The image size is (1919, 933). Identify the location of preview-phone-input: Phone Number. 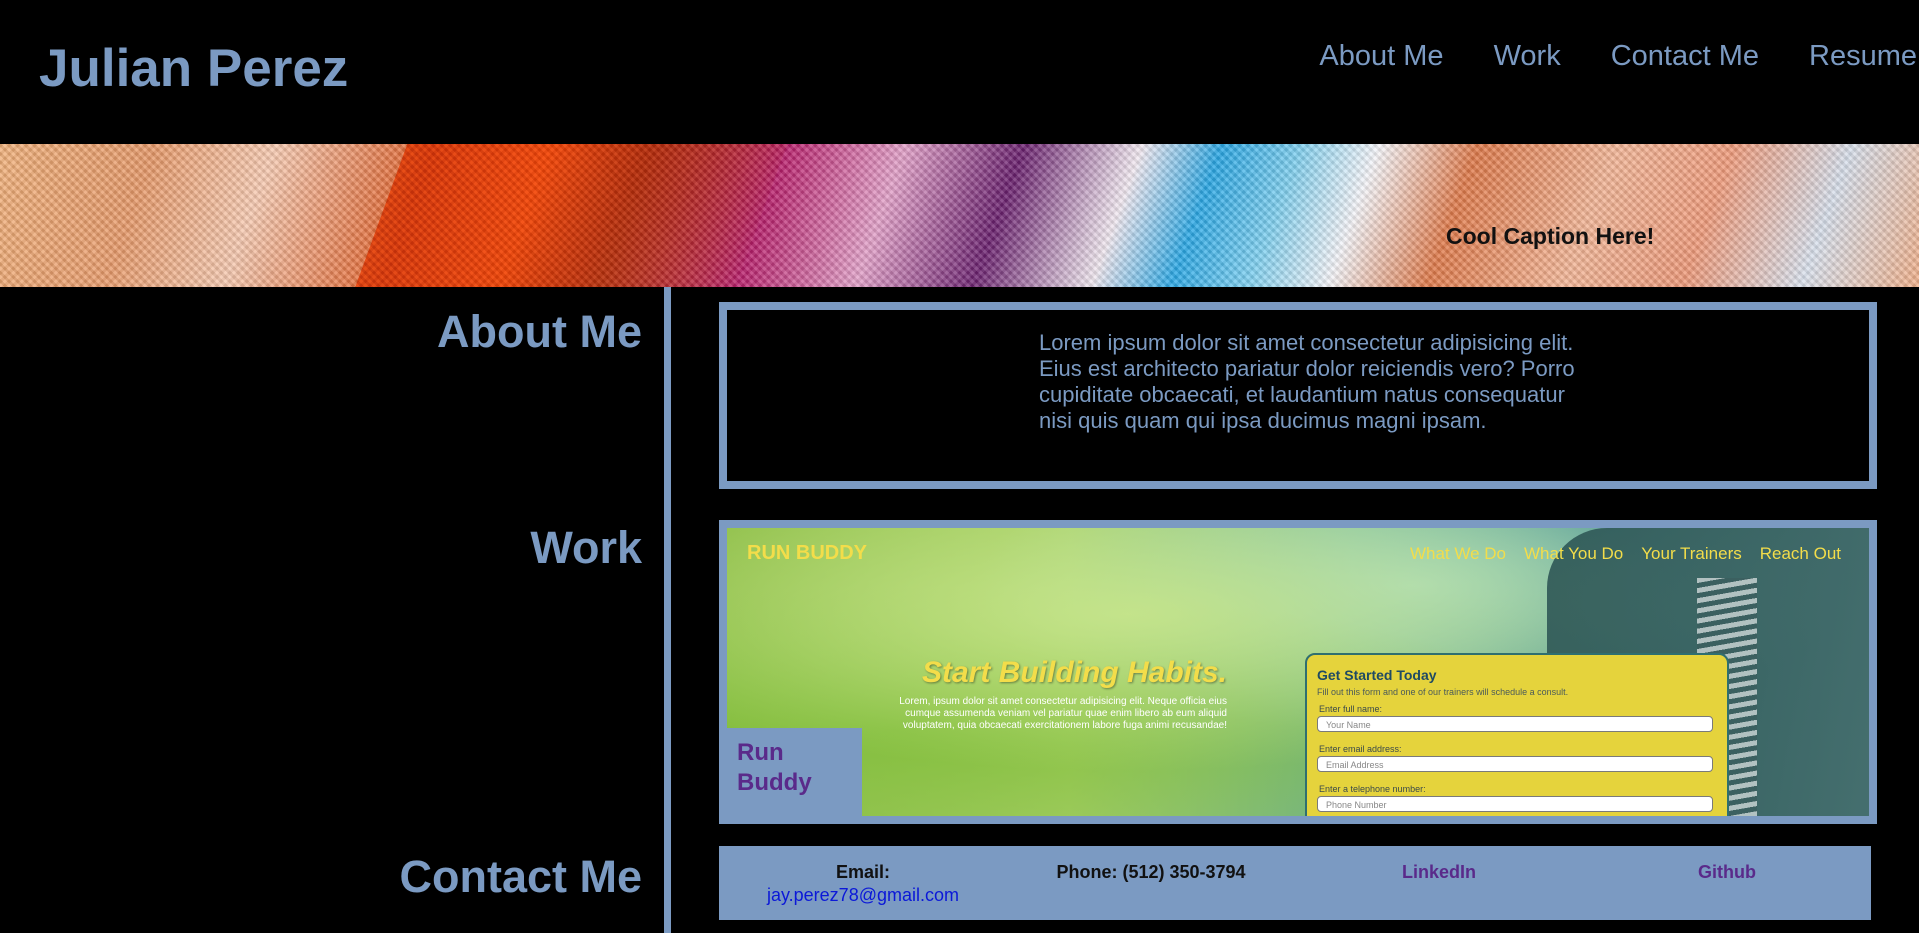
(1515, 804).